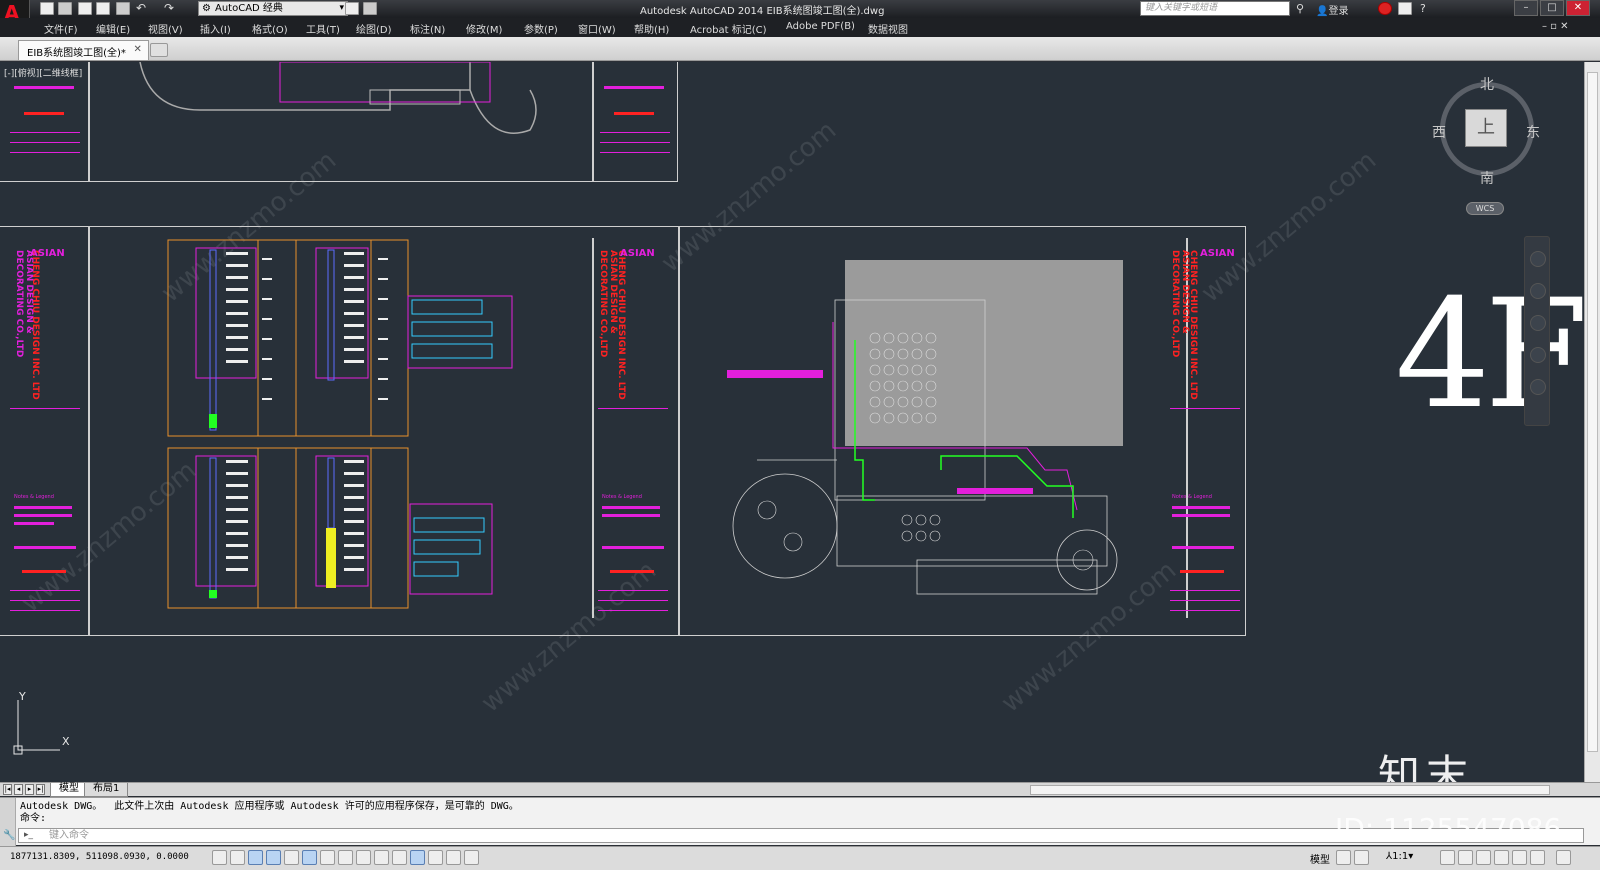  Describe the element at coordinates (1537, 857) in the screenshot. I see `status-menu-icon` at that location.